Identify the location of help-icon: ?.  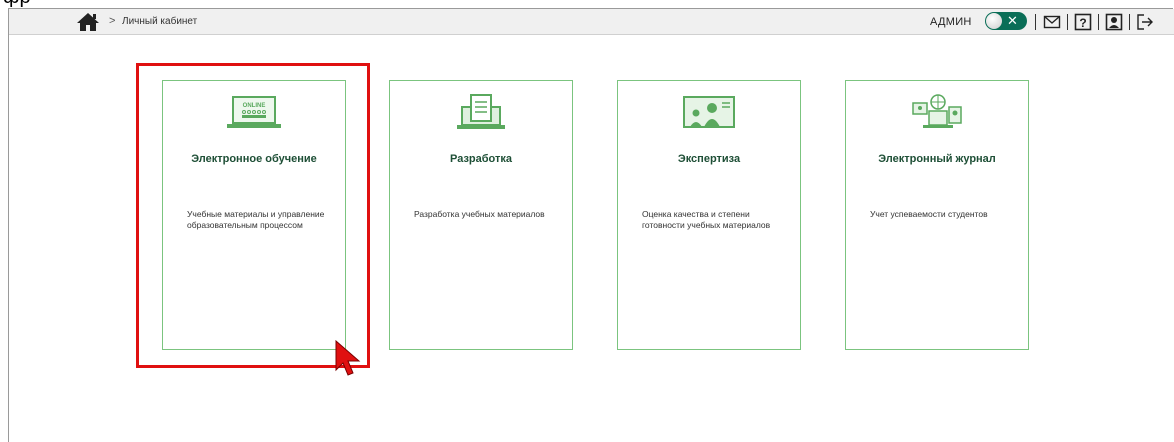
(1083, 22).